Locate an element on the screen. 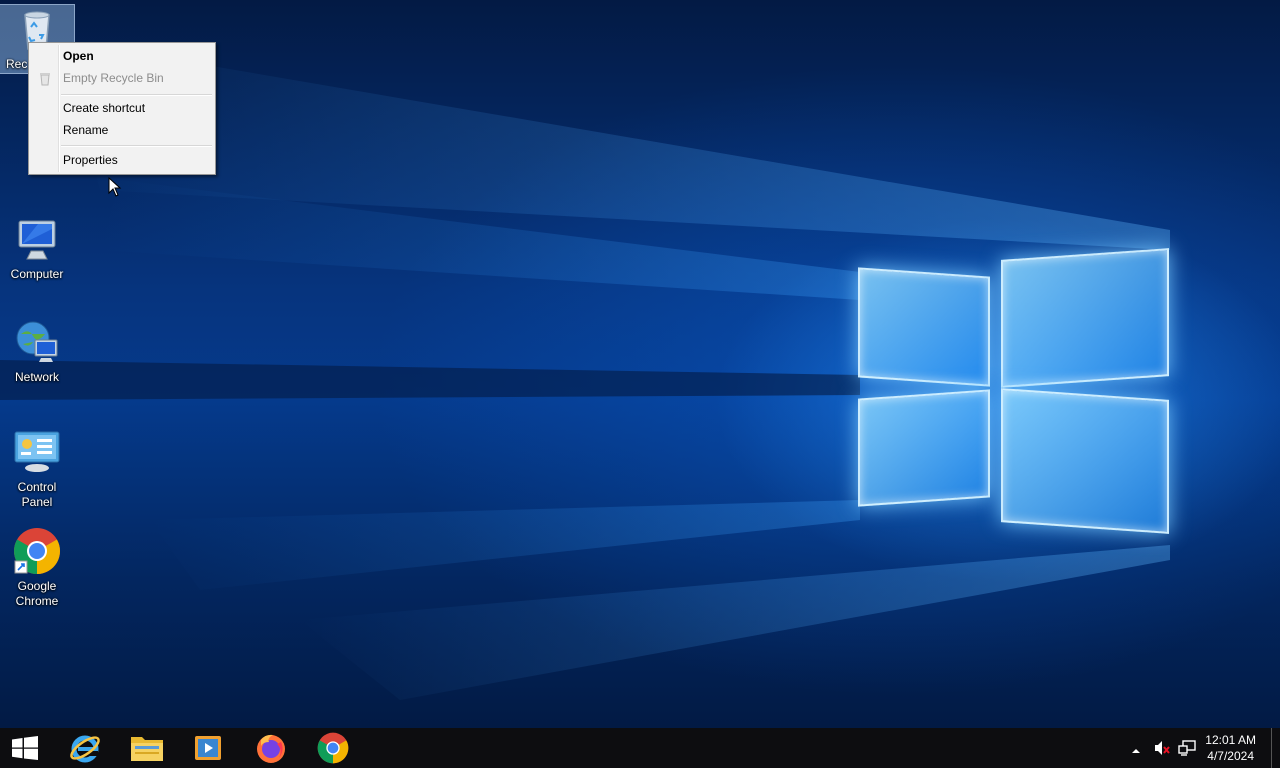  desktop-icon-label: Chrome is located at coordinates (37, 601).